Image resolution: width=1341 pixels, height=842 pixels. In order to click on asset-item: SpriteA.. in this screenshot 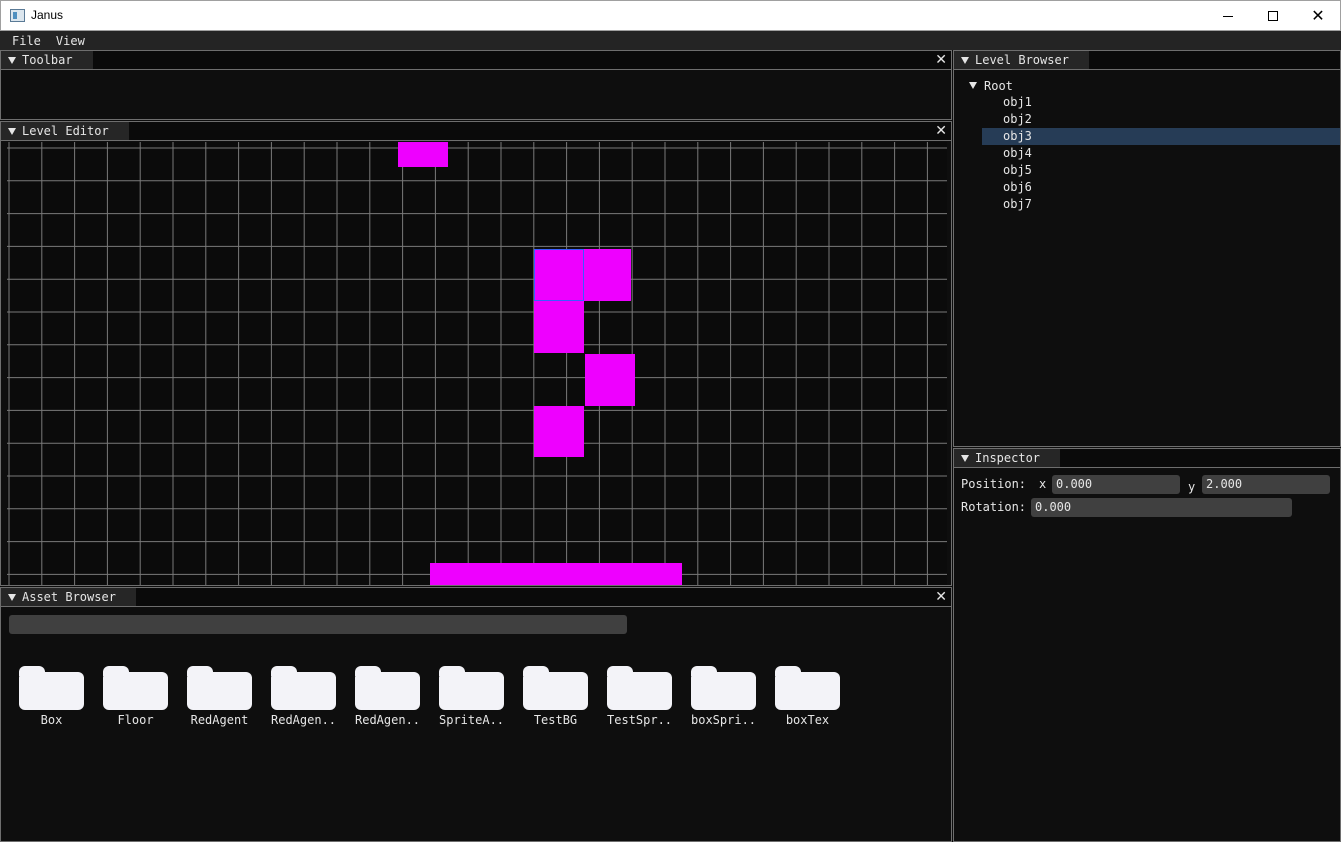, I will do `click(481, 696)`.